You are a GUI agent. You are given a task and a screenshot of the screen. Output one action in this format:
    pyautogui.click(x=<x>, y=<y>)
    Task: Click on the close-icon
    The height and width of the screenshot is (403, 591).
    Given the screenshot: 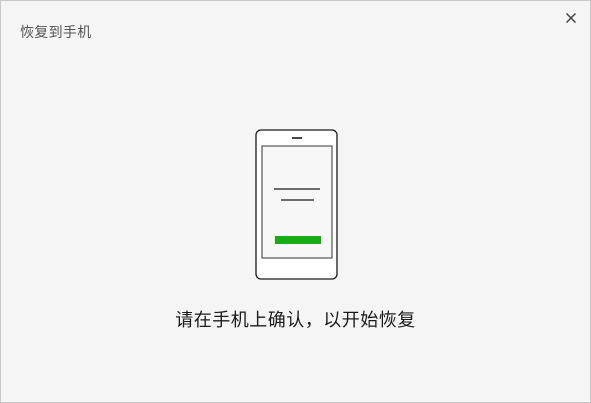 What is the action you would take?
    pyautogui.click(x=571, y=18)
    